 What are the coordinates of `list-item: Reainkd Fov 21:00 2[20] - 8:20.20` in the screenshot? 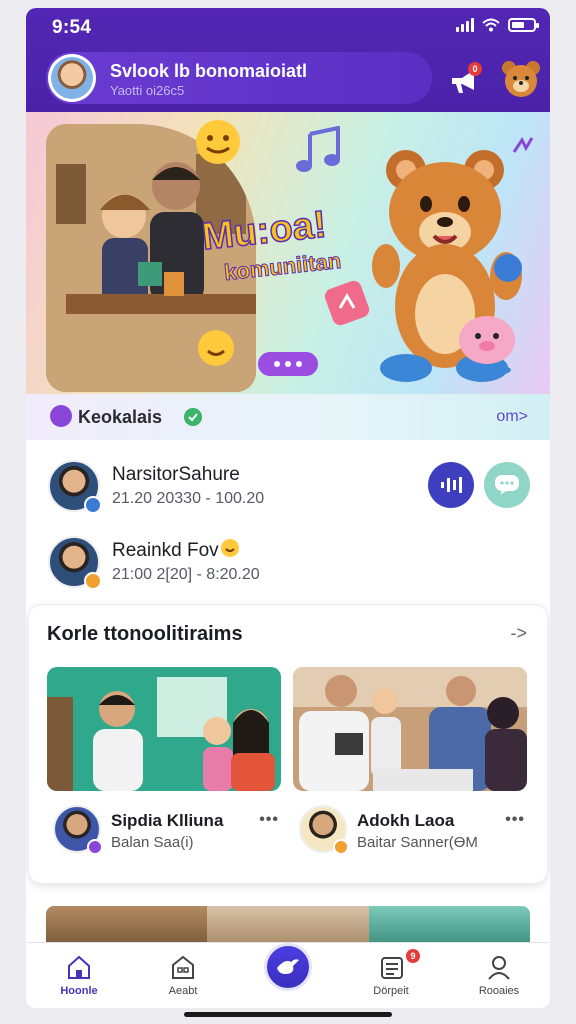 It's located at (288, 565).